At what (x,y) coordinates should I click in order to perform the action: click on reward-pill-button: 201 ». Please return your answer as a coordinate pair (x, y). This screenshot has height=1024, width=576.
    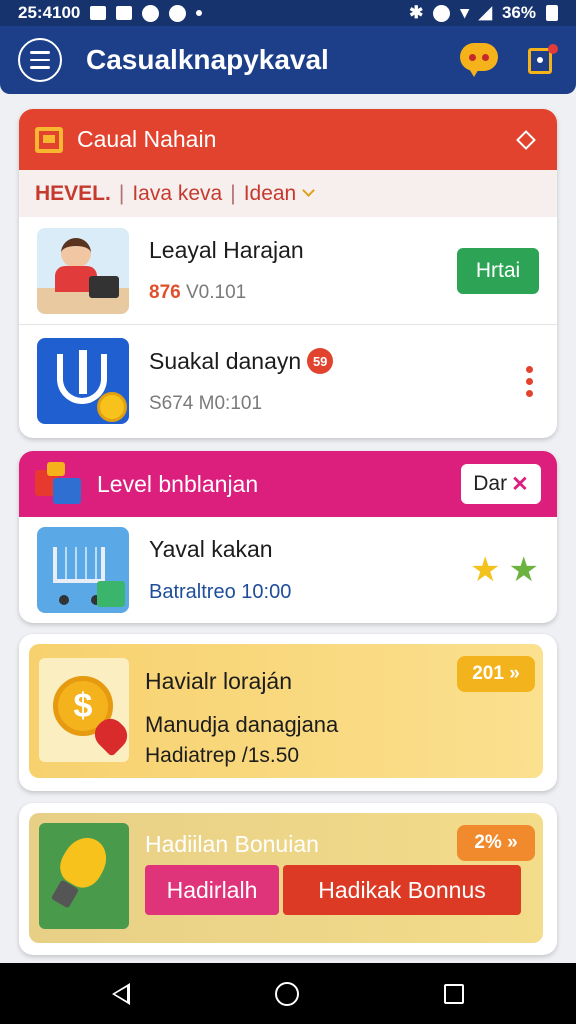
    Looking at the image, I should click on (496, 674).